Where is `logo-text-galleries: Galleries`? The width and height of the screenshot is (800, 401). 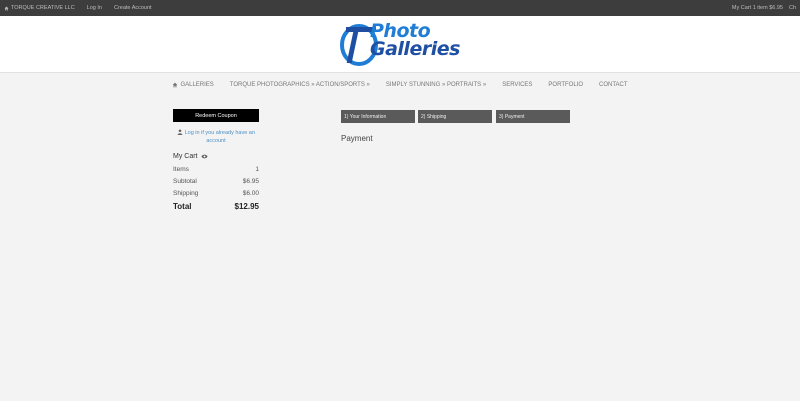 logo-text-galleries: Galleries is located at coordinates (415, 49).